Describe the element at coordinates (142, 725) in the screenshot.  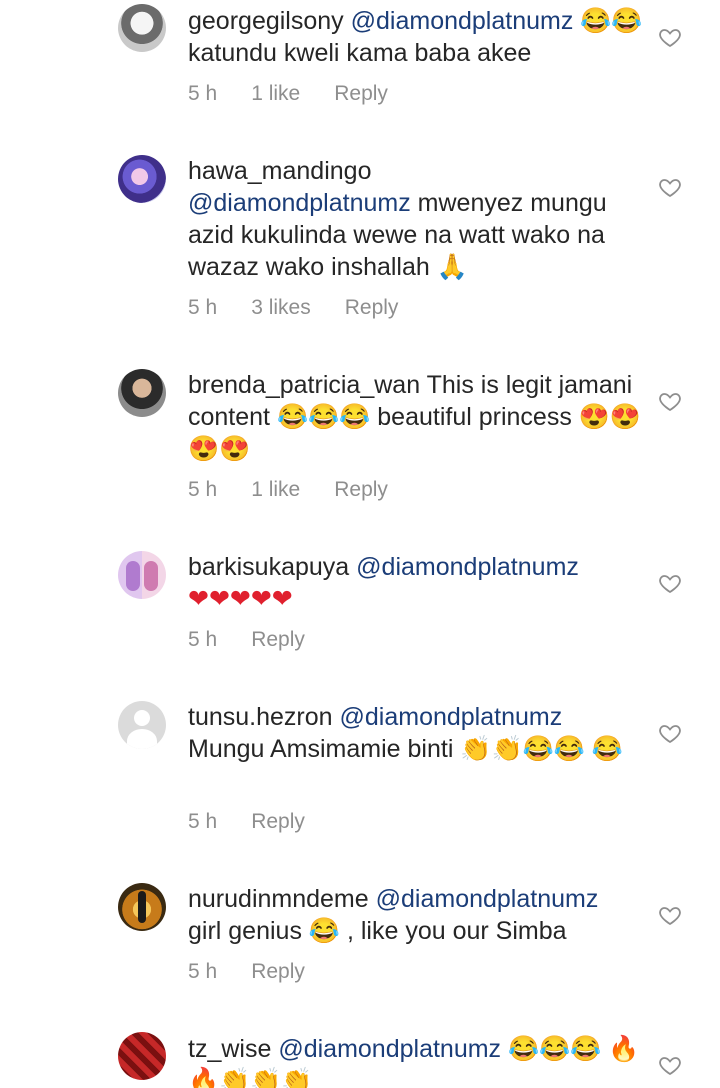
I see `default-avatar-icon` at that location.